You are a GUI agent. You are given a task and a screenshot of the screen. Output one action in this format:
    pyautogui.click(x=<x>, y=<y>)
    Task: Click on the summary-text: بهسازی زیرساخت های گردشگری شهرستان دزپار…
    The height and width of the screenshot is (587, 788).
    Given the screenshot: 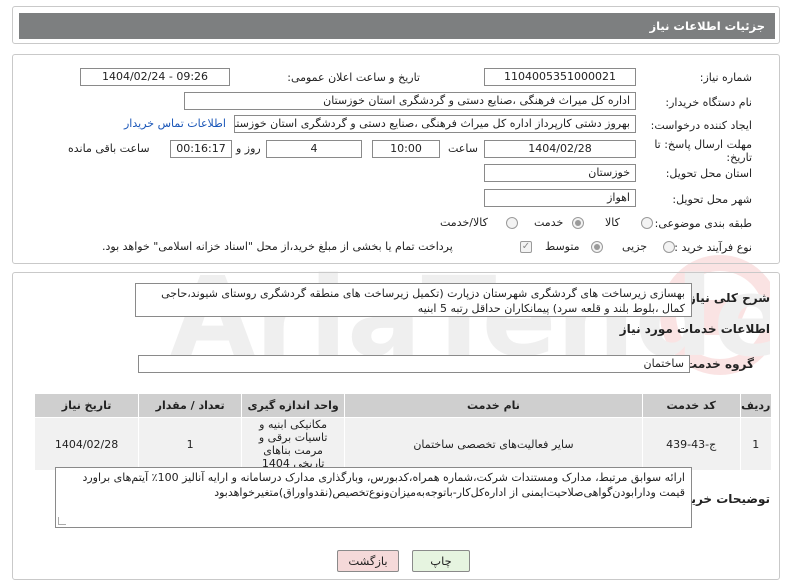 What is the action you would take?
    pyautogui.click(x=423, y=301)
    